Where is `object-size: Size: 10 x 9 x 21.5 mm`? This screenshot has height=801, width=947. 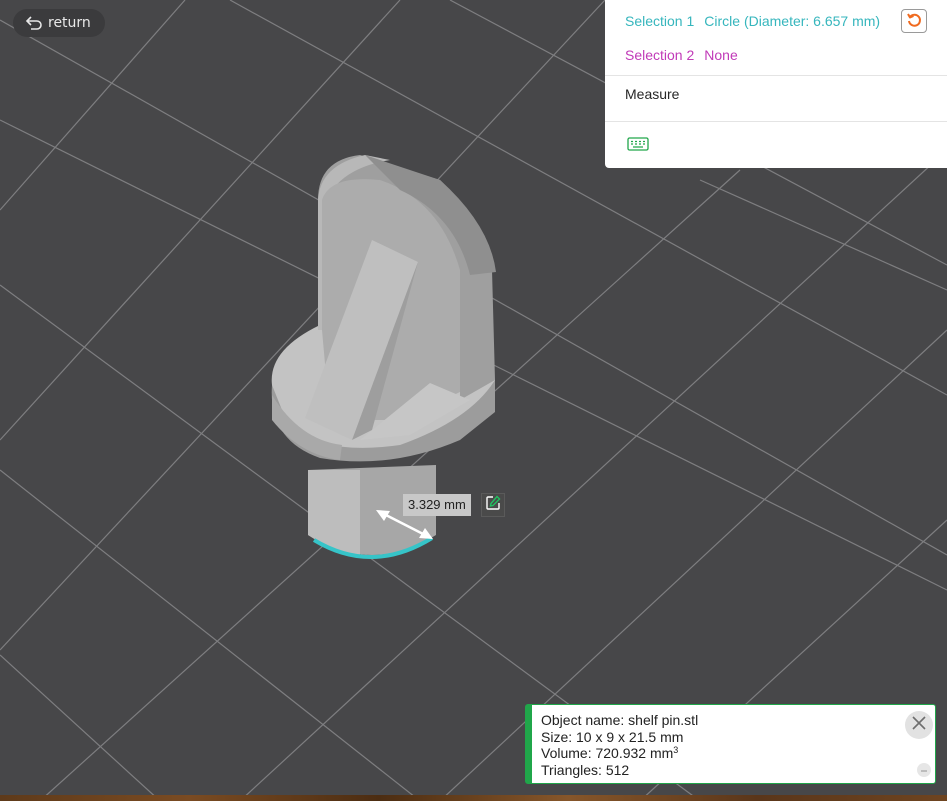 object-size: Size: 10 x 9 x 21.5 mm is located at coordinates (612, 736).